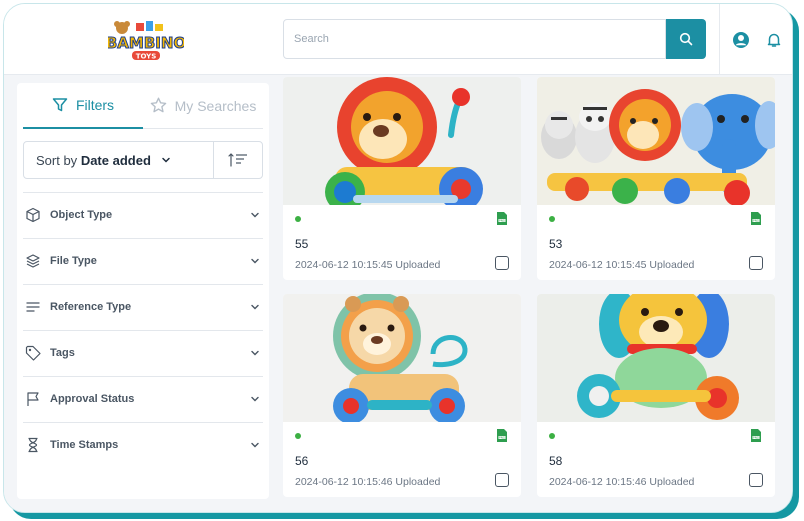 The image size is (804, 521). I want to click on search-icon, so click(686, 39).